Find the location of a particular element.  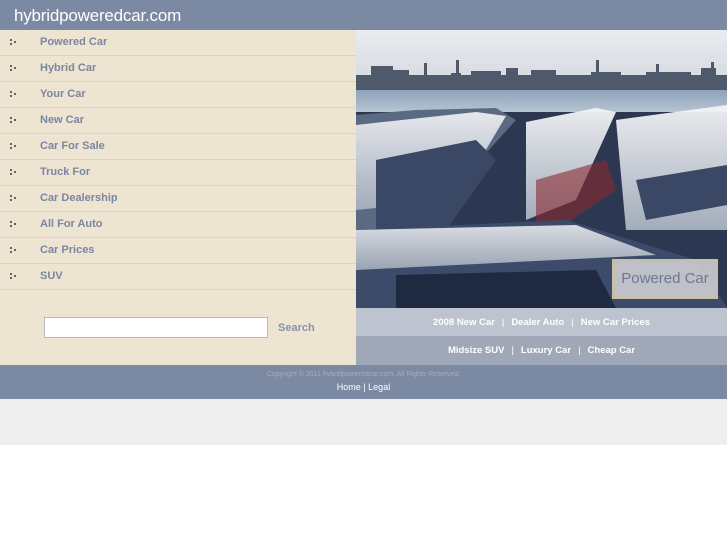

quick-links-row-1: 2008 New Car | Dealer Auto | New Car Prices is located at coordinates (541, 322).